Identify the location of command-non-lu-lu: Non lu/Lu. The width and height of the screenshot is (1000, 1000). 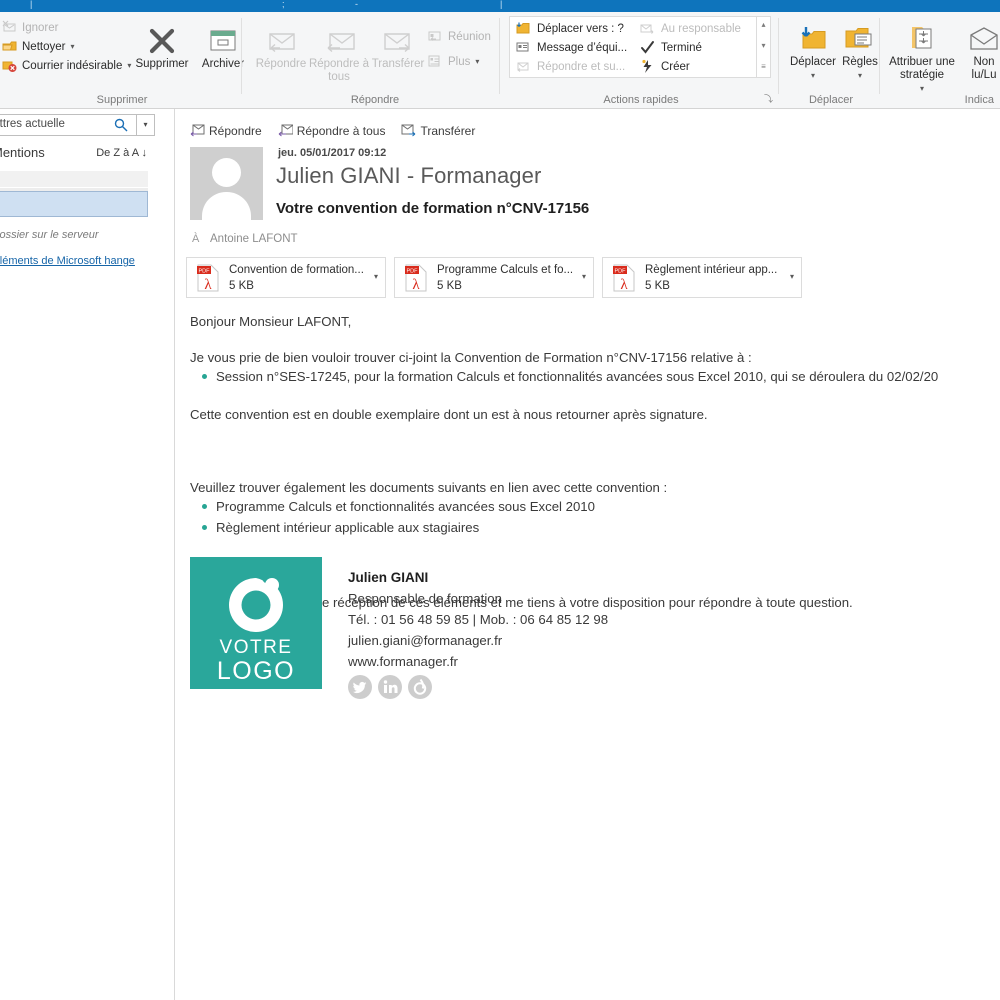
(982, 52).